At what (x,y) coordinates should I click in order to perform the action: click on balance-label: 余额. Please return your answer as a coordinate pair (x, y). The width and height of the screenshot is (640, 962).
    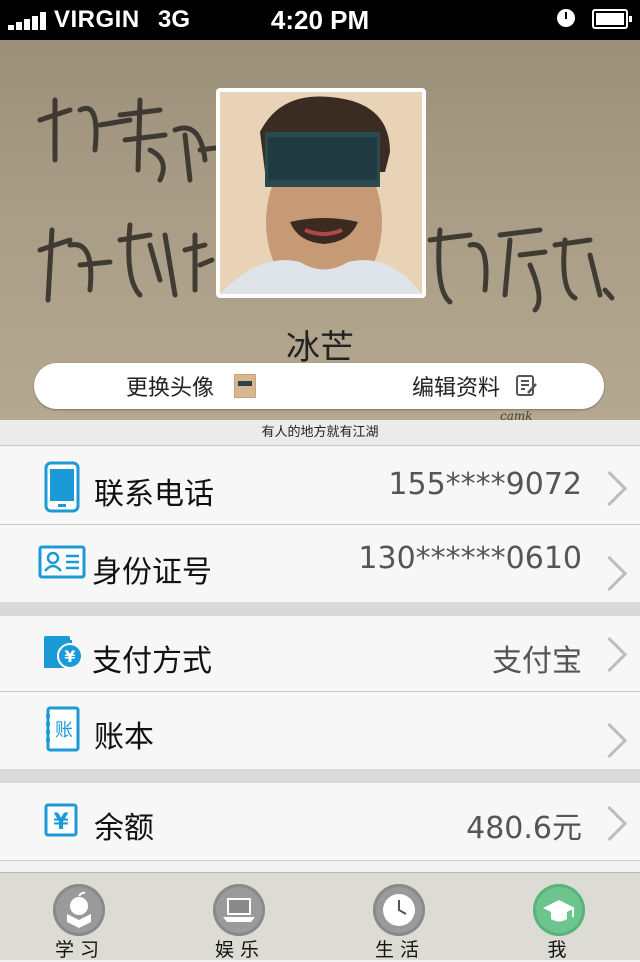
    Looking at the image, I should click on (124, 828).